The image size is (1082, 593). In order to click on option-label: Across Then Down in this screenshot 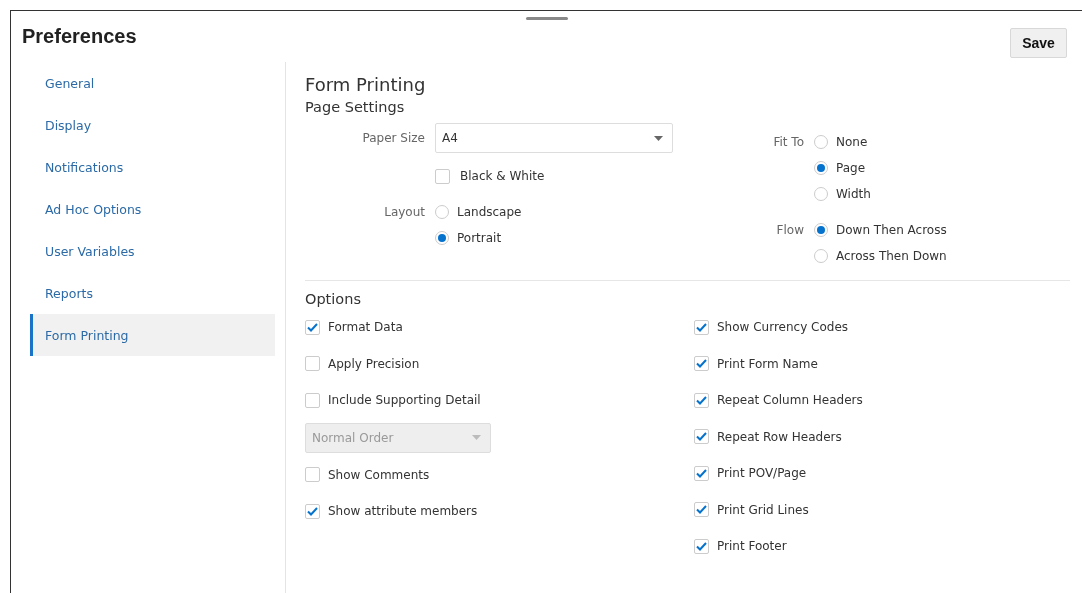, I will do `click(891, 256)`.